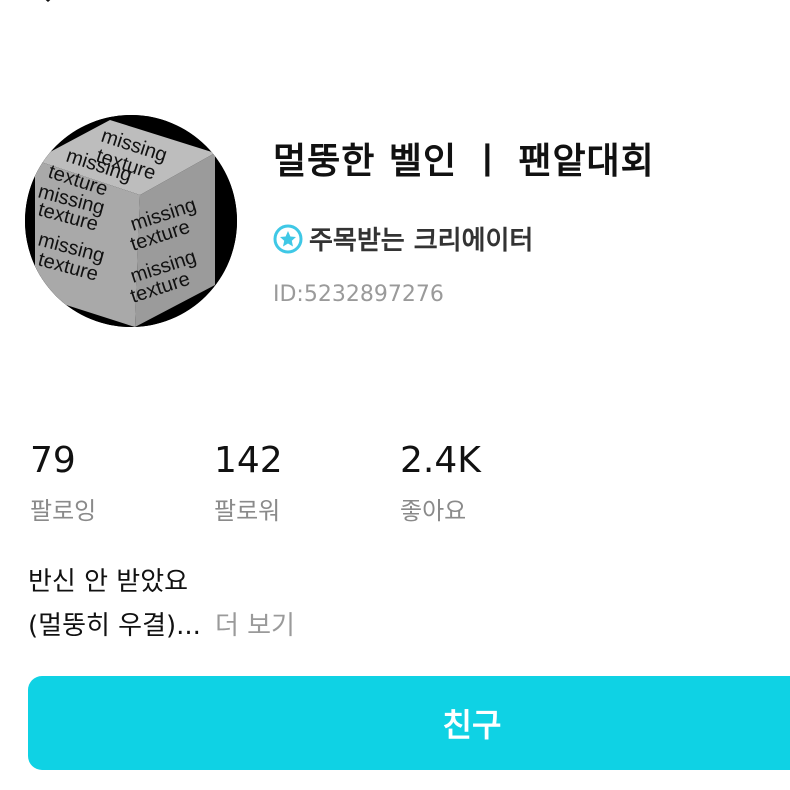 The width and height of the screenshot is (790, 790). I want to click on likes-count: 2.4K, so click(440, 460).